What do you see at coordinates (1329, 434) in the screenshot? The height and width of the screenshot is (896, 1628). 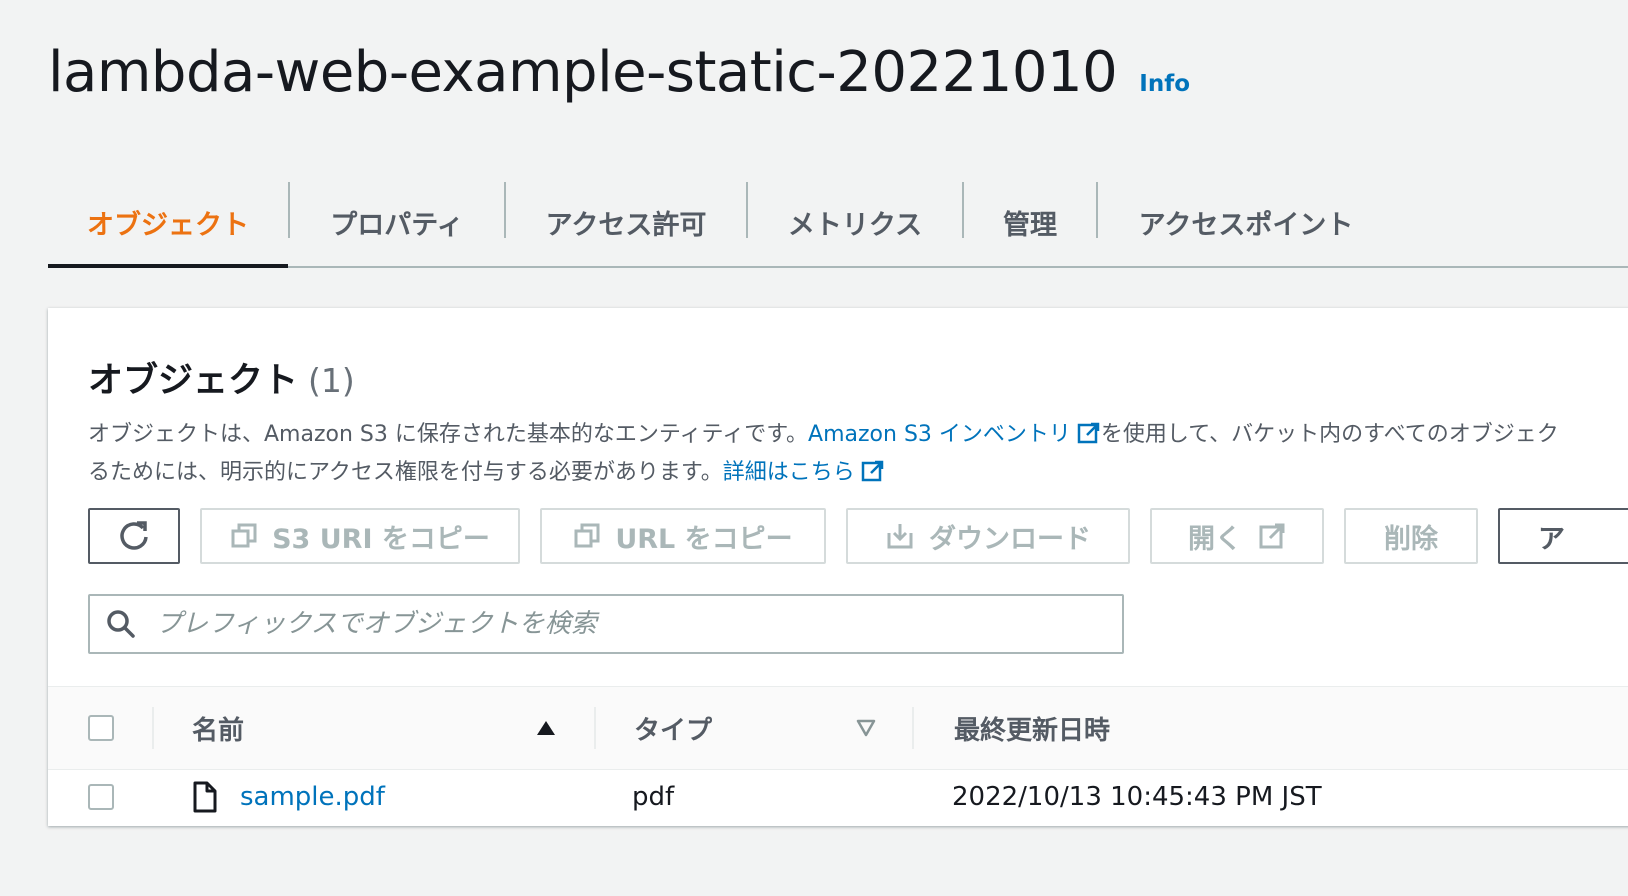 I see `description-text: を使用して、バケット内のすべてのオブジェク` at bounding box center [1329, 434].